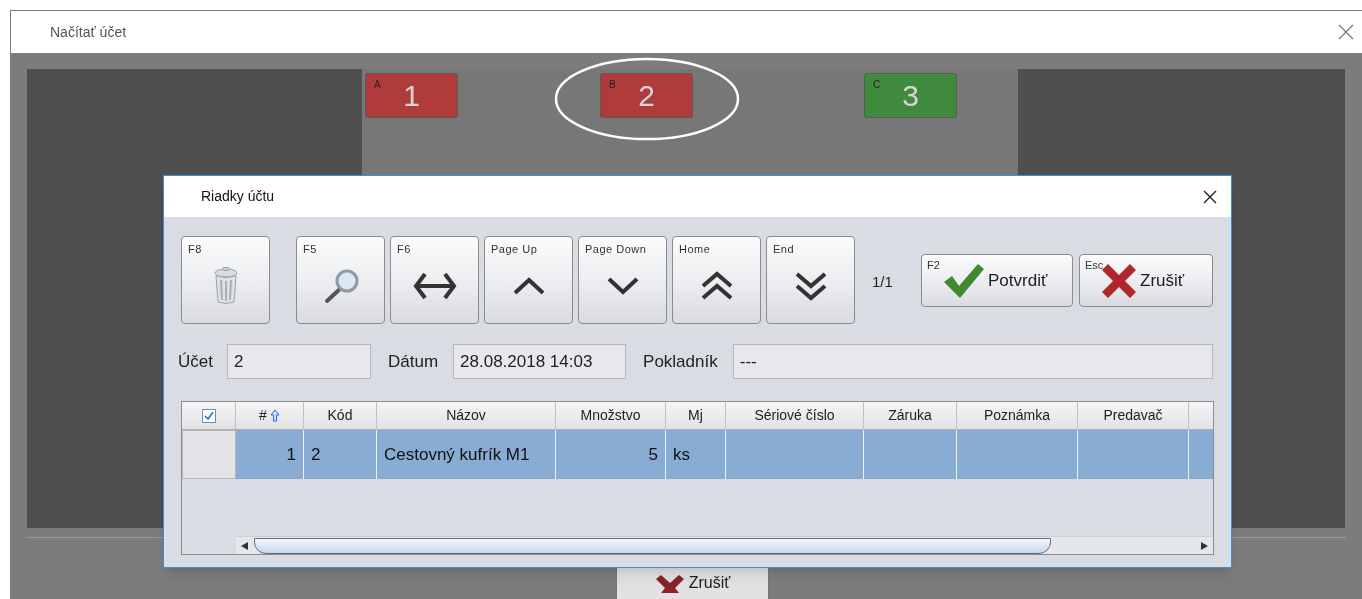 Image resolution: width=1362 pixels, height=599 pixels. What do you see at coordinates (652, 545) in the screenshot?
I see `scrollbar-thumb` at bounding box center [652, 545].